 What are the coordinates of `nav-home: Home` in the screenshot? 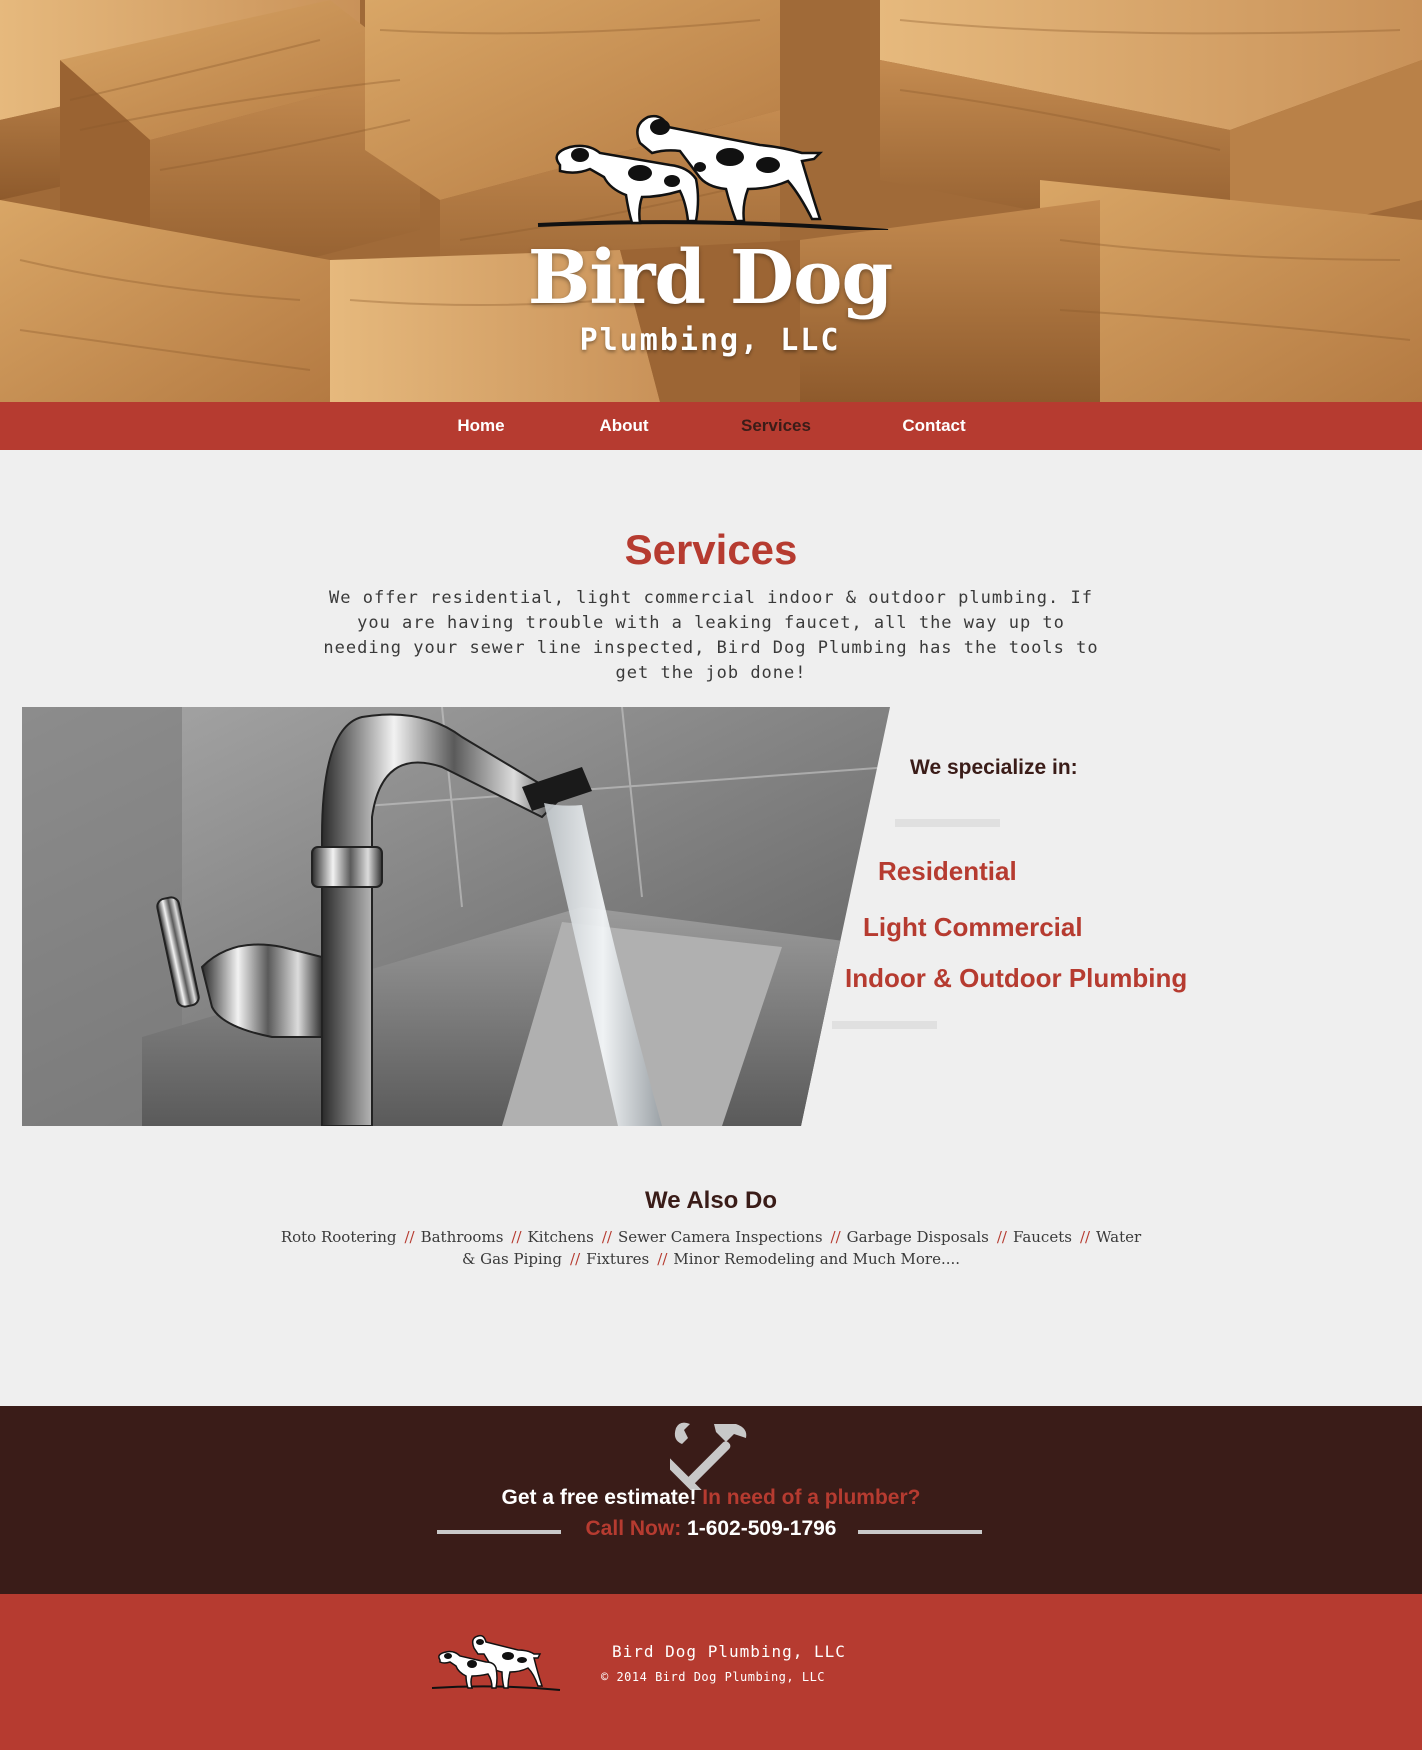 It's located at (481, 426).